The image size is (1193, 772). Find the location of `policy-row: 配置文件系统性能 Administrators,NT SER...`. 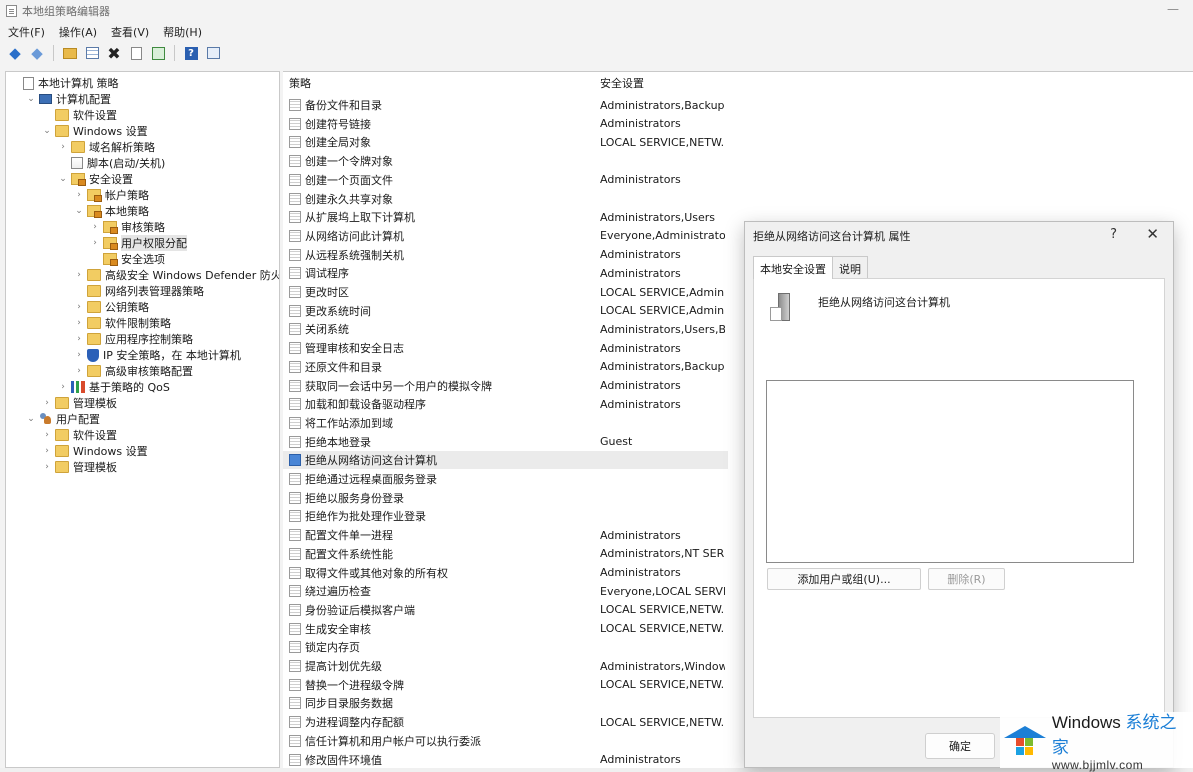

policy-row: 配置文件系统性能 Administrators,NT SER... is located at coordinates (505, 554).